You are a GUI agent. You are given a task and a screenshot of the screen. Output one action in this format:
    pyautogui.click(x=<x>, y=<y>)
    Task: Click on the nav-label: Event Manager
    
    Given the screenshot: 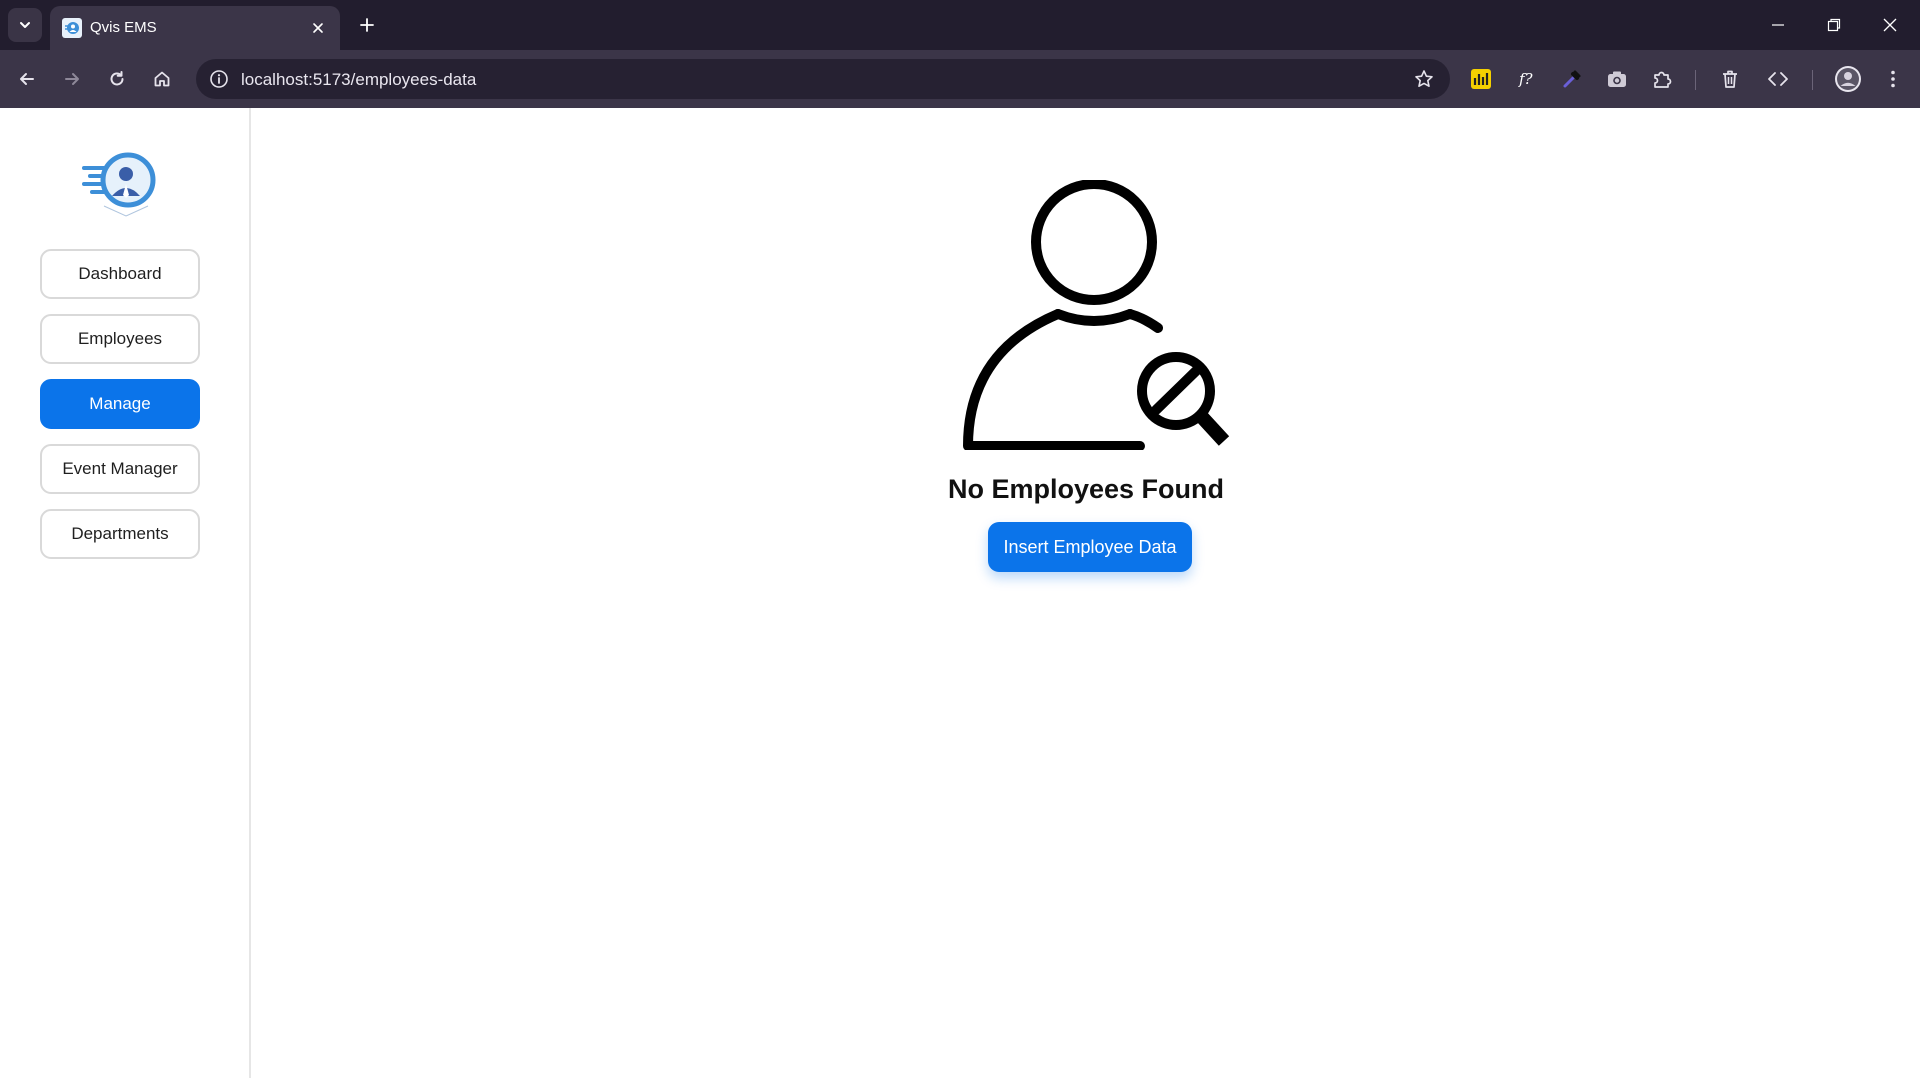 What is the action you would take?
    pyautogui.click(x=120, y=468)
    